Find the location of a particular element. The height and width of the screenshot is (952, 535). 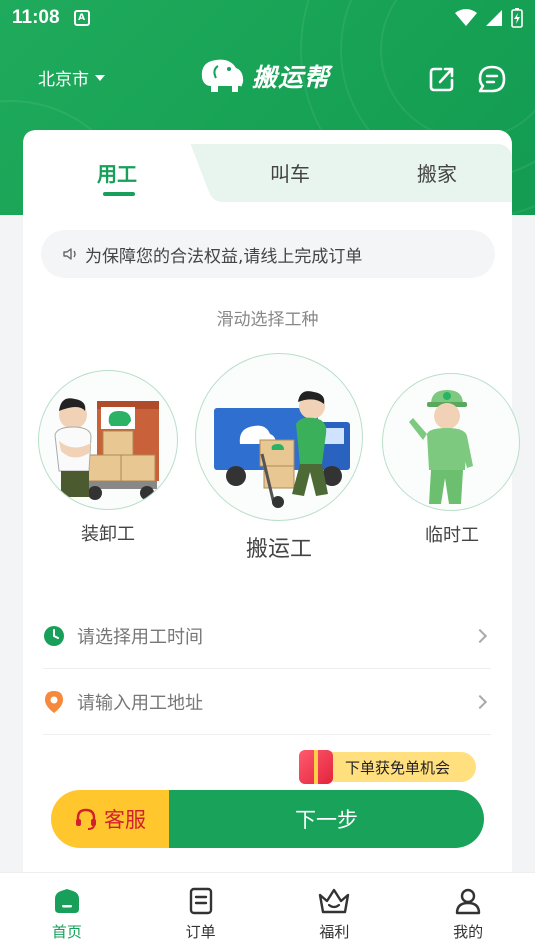

status-time: 11:08 is located at coordinates (36, 17).